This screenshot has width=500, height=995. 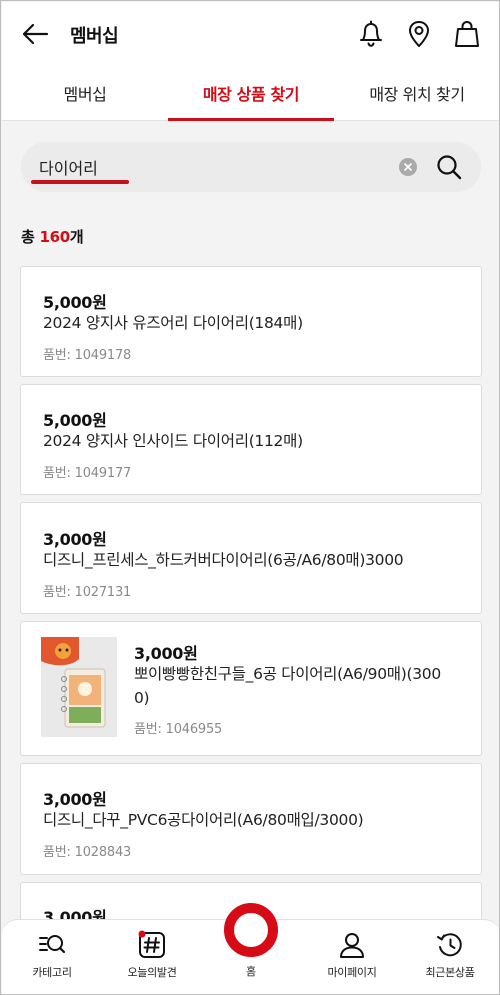 I want to click on result-count: 총 160개, so click(x=52, y=236).